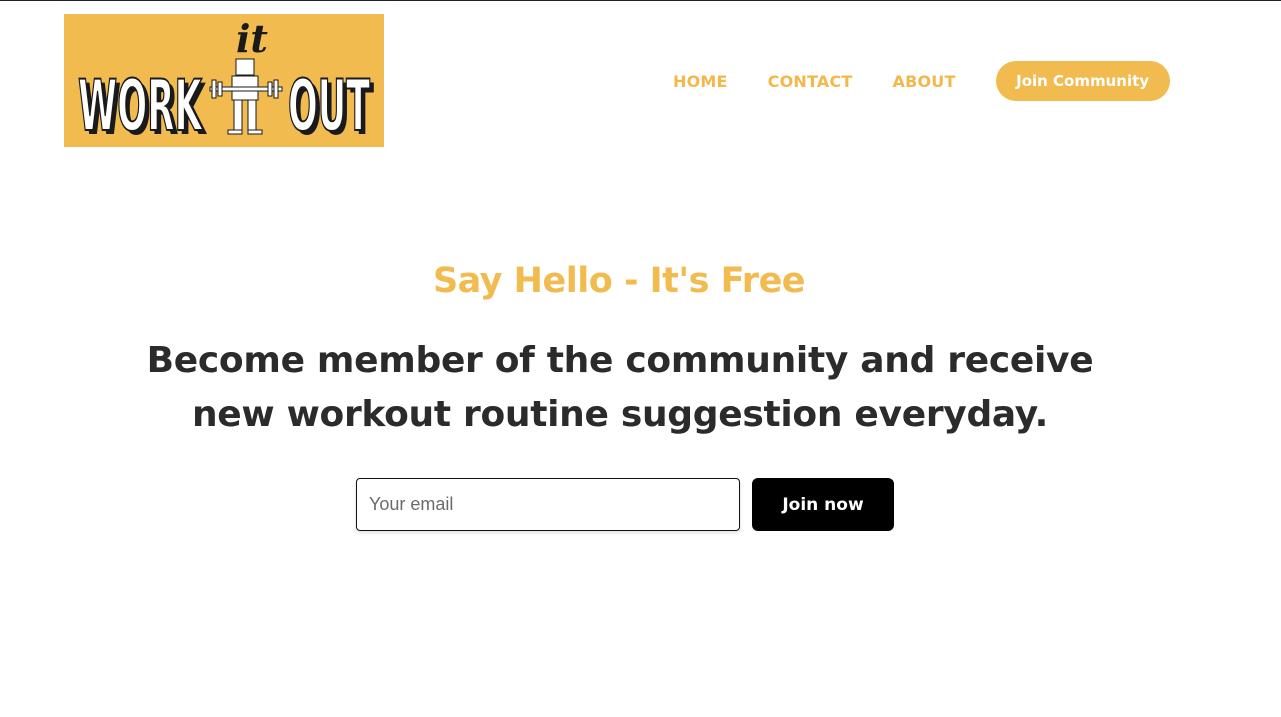  I want to click on nav-link-about: ABOUT, so click(924, 81).